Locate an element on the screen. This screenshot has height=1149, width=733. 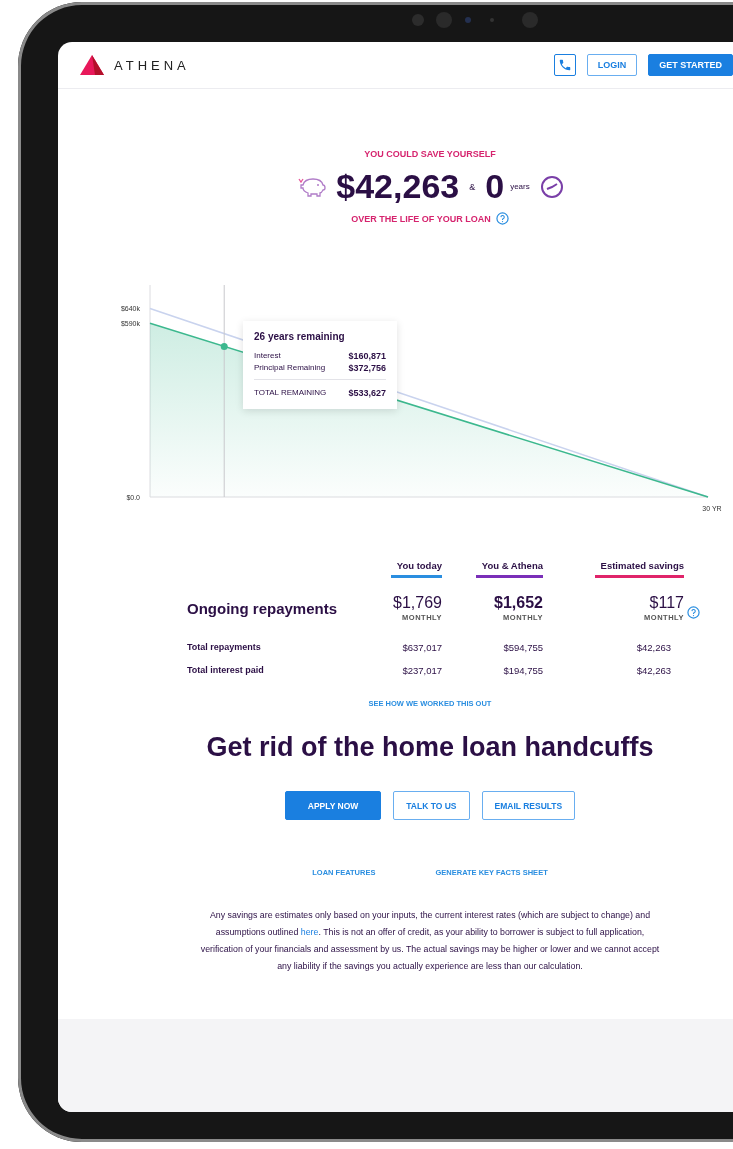
logo-icon is located at coordinates (92, 65).